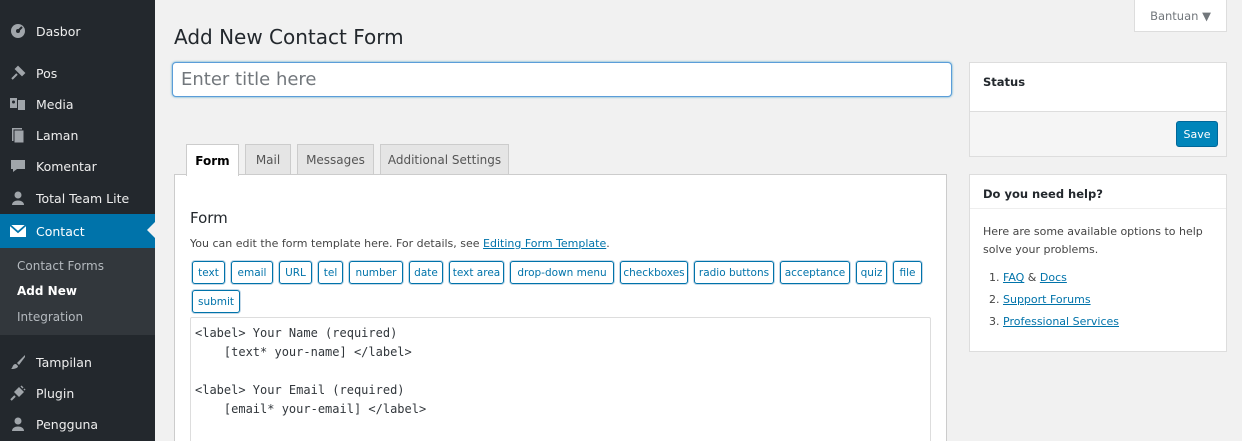  Describe the element at coordinates (18, 424) in the screenshot. I see `users-icon` at that location.